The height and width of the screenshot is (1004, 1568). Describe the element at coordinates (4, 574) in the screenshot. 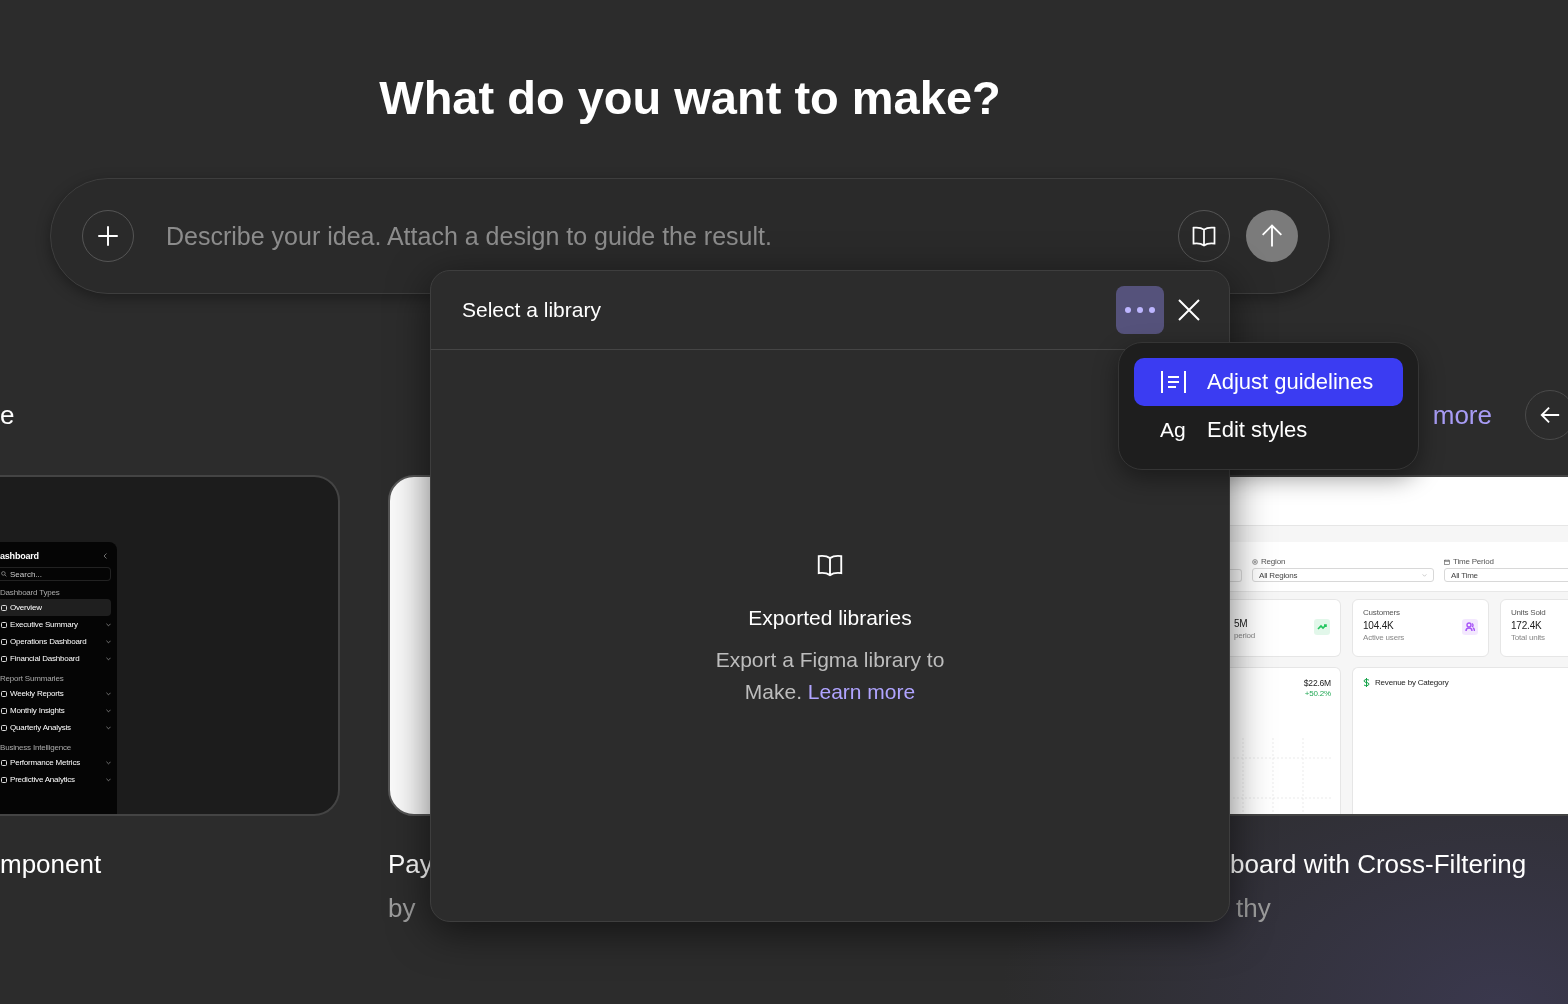

I see `search-icon` at that location.